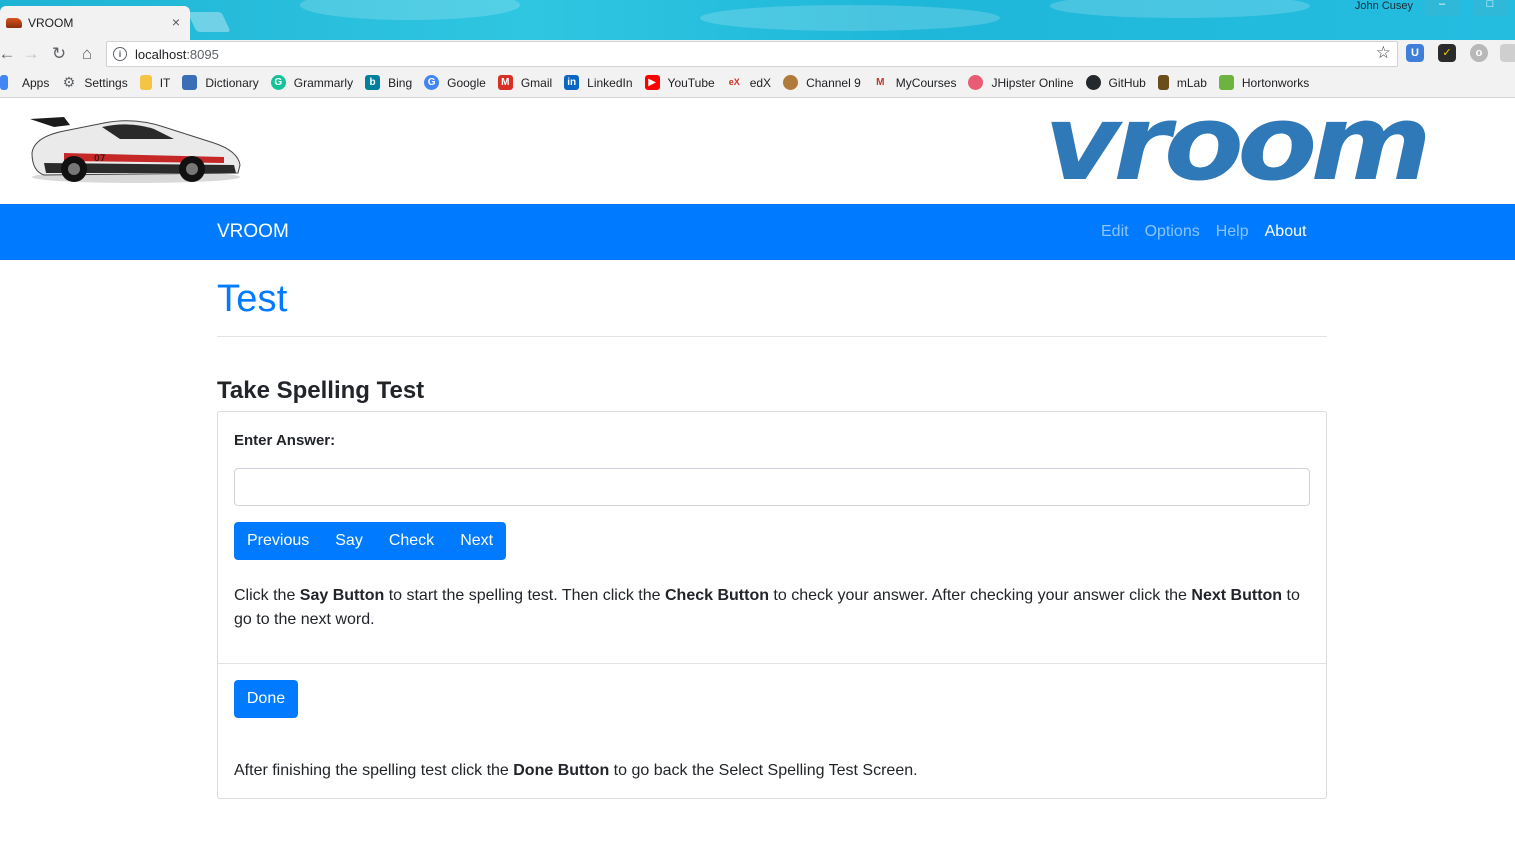 This screenshot has height=861, width=1515. Describe the element at coordinates (323, 82) in the screenshot. I see `bookmark-label: Grammarly` at that location.